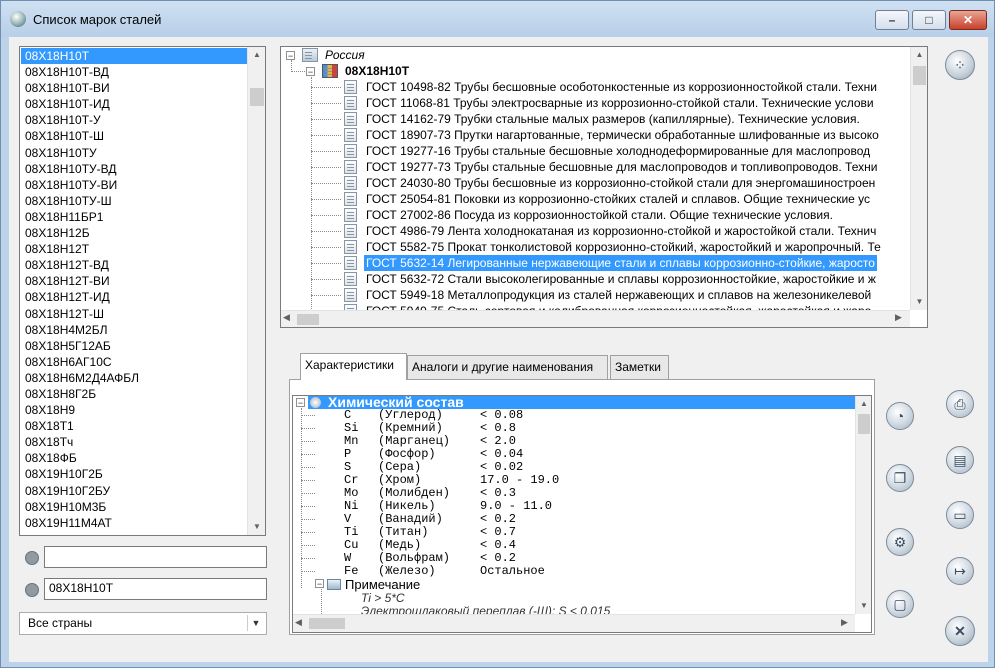  I want to click on minimize-button: –, so click(892, 20).